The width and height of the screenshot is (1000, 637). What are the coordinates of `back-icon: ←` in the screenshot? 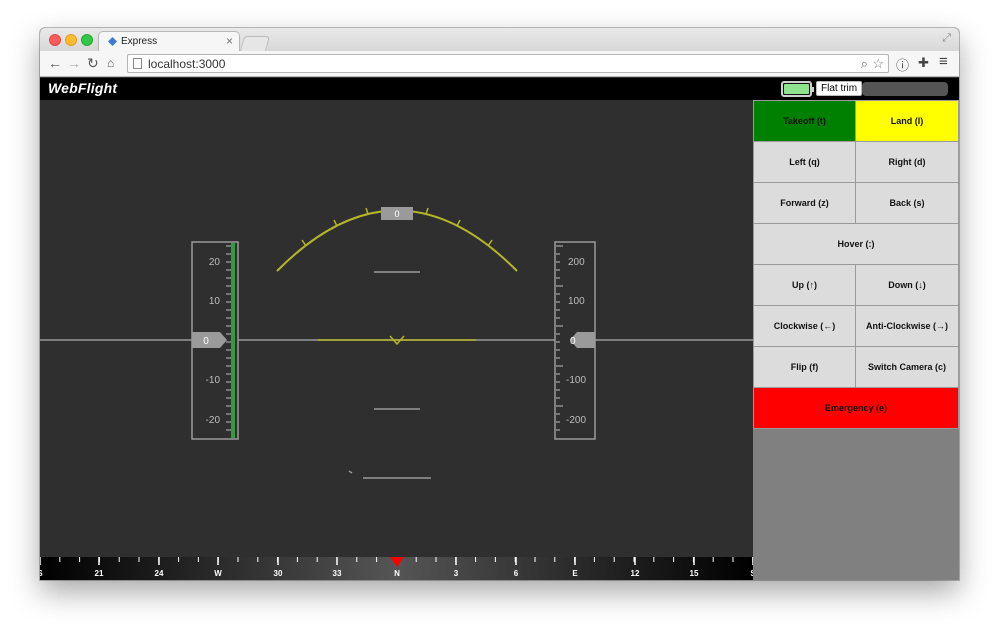 It's located at (55, 63).